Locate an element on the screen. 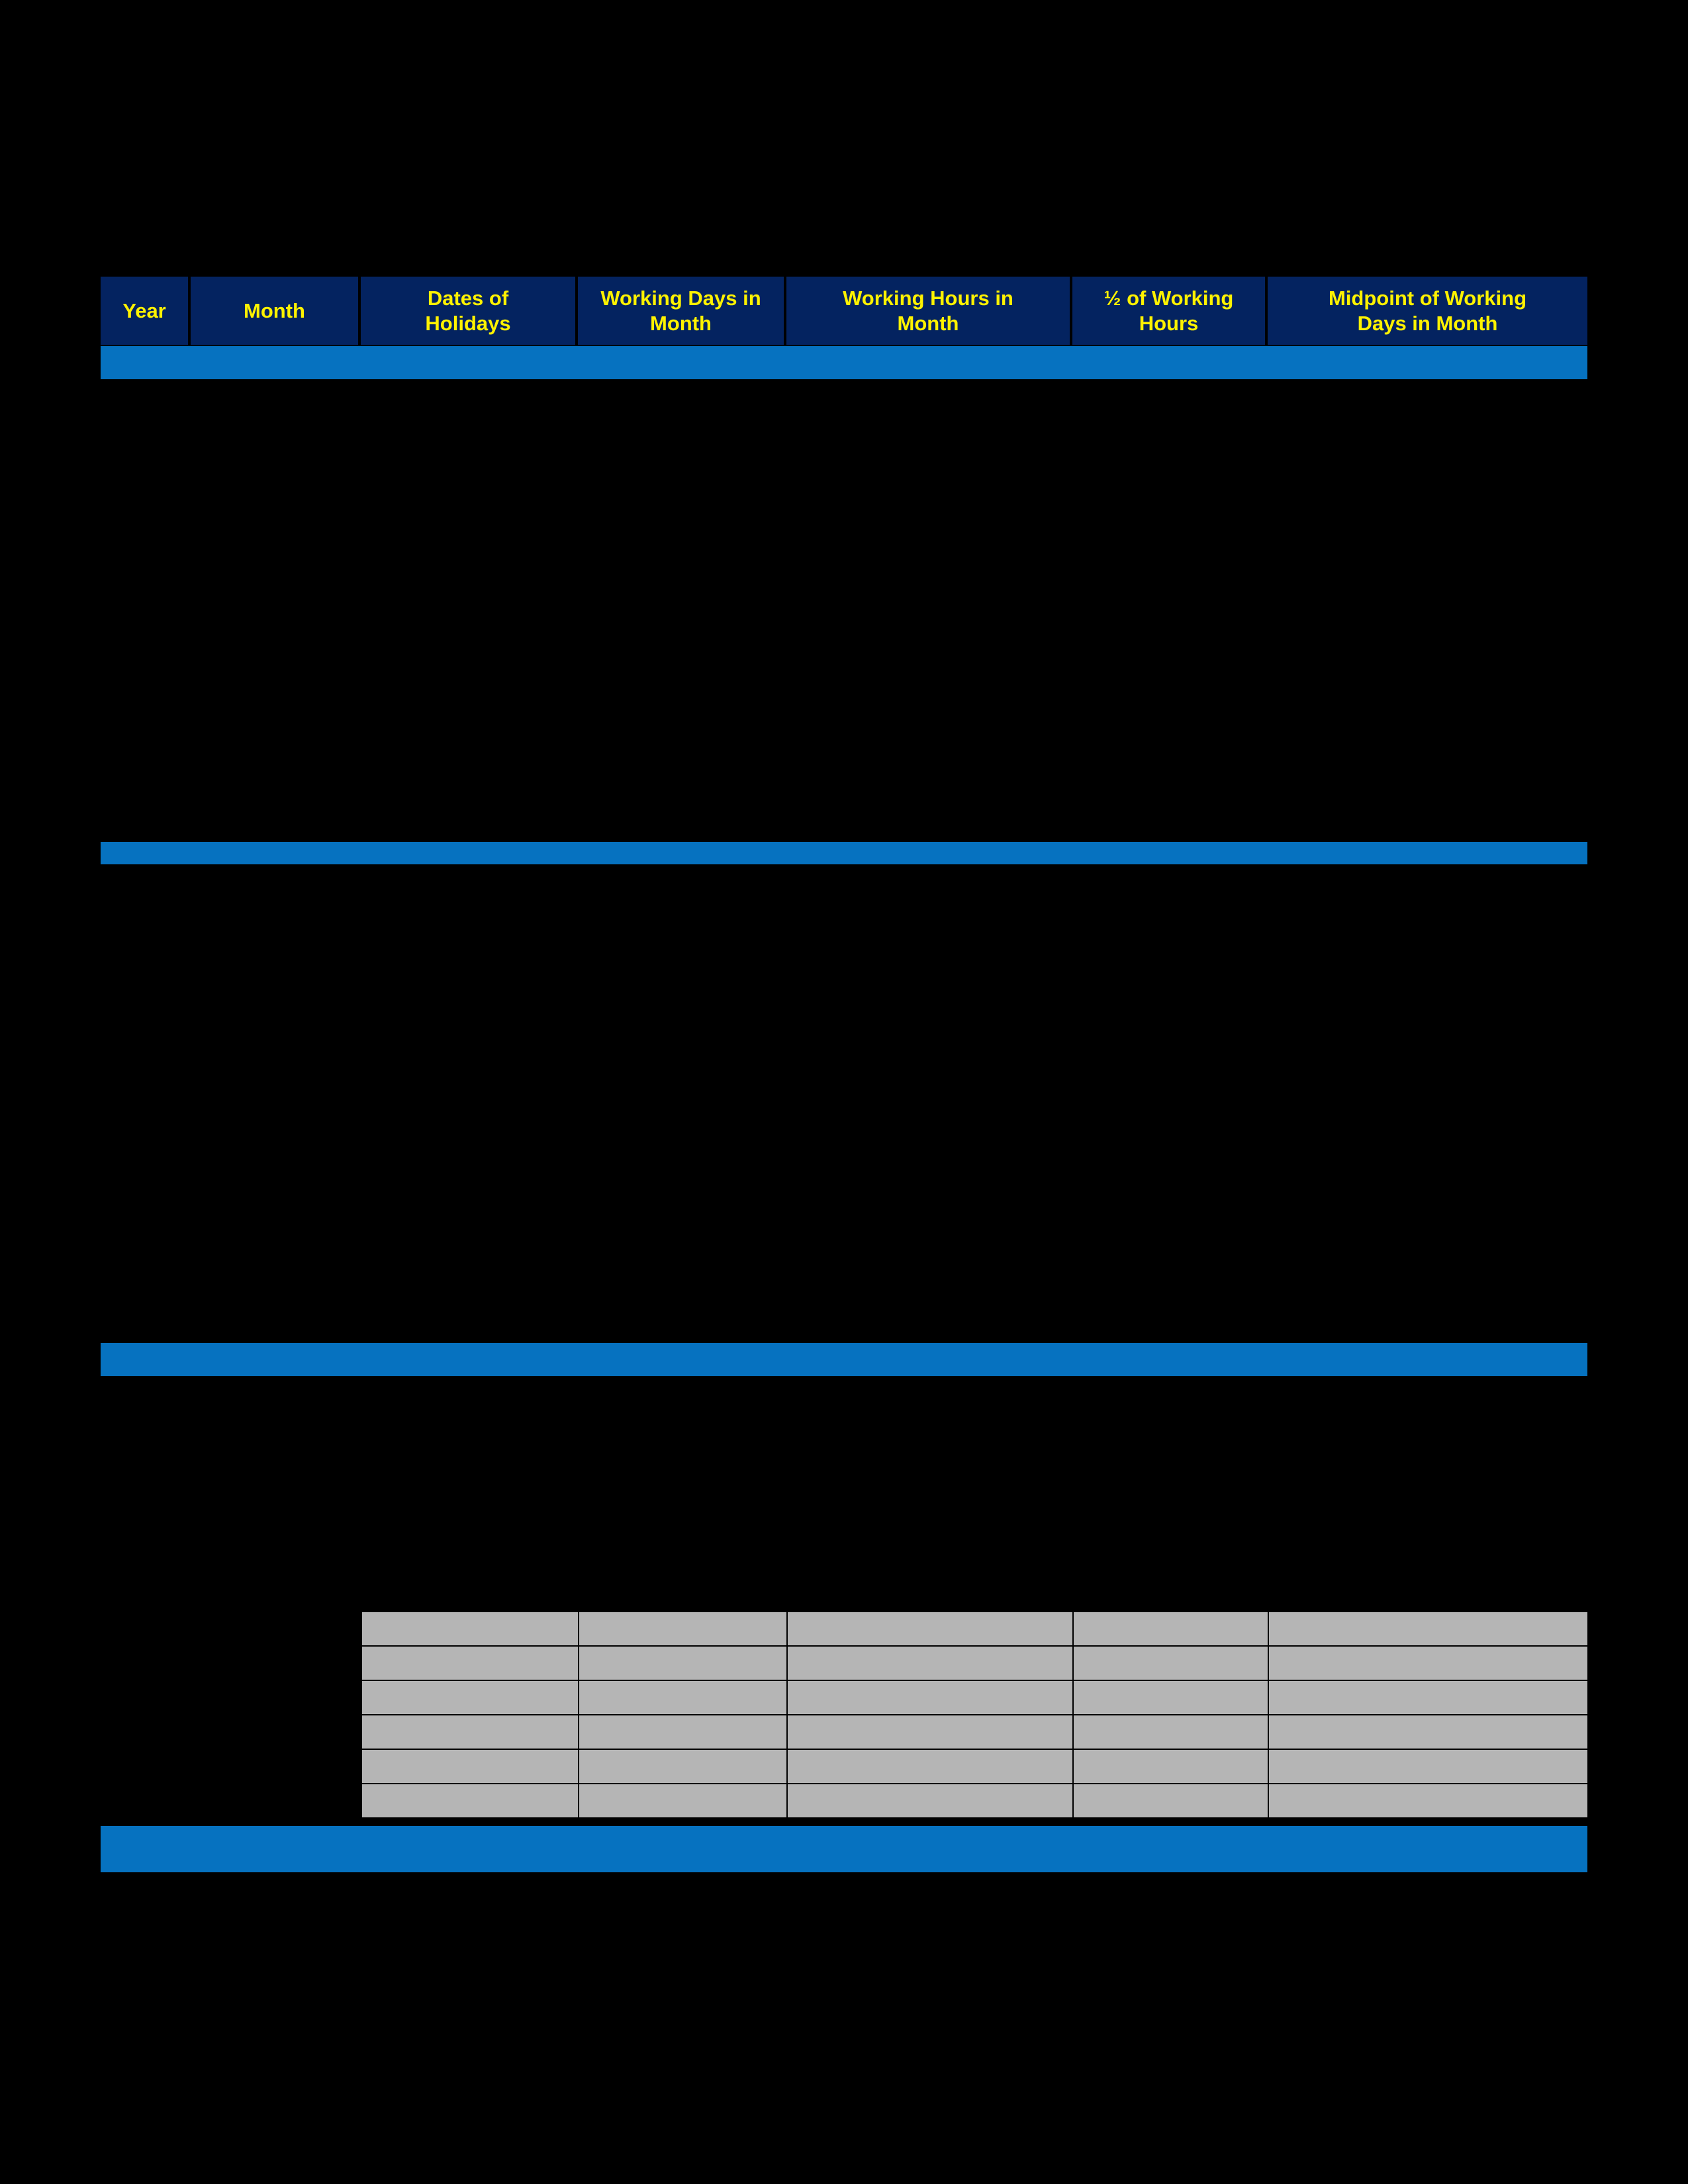  column-header-midpoint-of-working-days-in-month: Midpoint of Working Days in Month is located at coordinates (1427, 311).